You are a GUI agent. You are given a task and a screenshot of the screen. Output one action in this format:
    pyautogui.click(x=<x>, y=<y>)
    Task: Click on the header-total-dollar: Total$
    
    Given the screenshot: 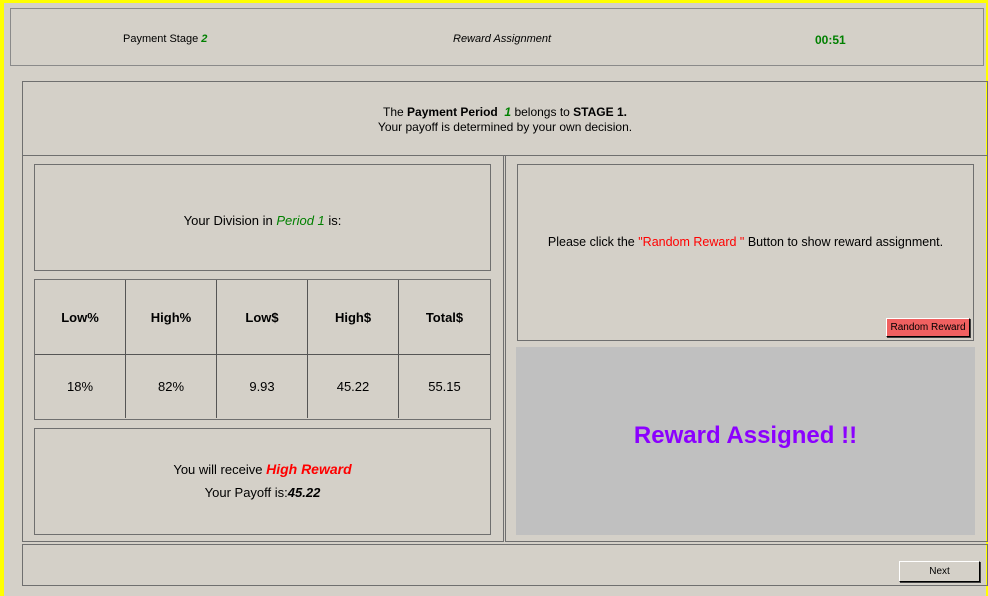 What is the action you would take?
    pyautogui.click(x=444, y=317)
    